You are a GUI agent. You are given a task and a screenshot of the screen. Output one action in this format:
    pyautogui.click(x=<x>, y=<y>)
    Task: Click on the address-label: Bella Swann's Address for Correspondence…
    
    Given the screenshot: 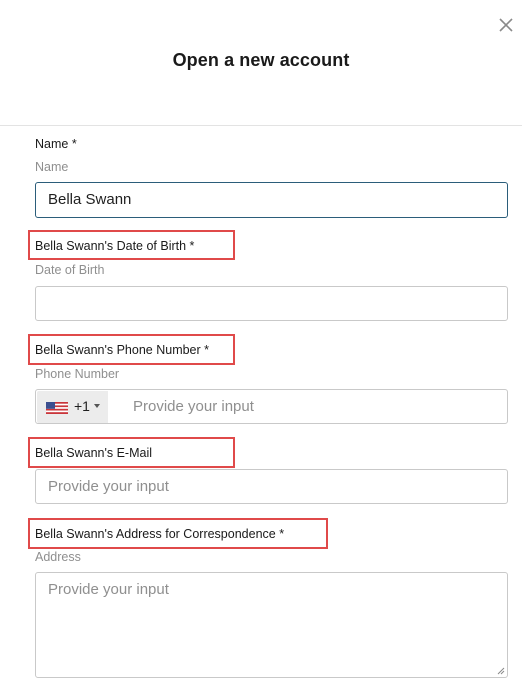 What is the action you would take?
    pyautogui.click(x=160, y=534)
    